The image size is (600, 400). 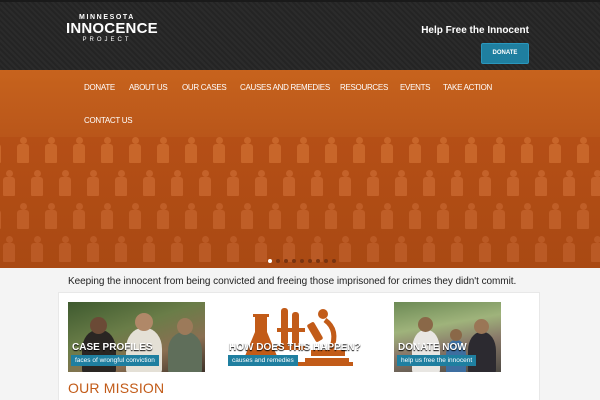 I want to click on section-heading-our-mission: OUR MISSION, so click(x=116, y=388).